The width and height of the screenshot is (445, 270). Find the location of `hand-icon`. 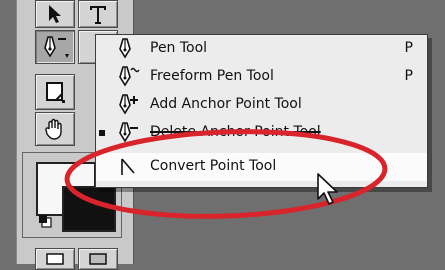

hand-icon is located at coordinates (53, 129).